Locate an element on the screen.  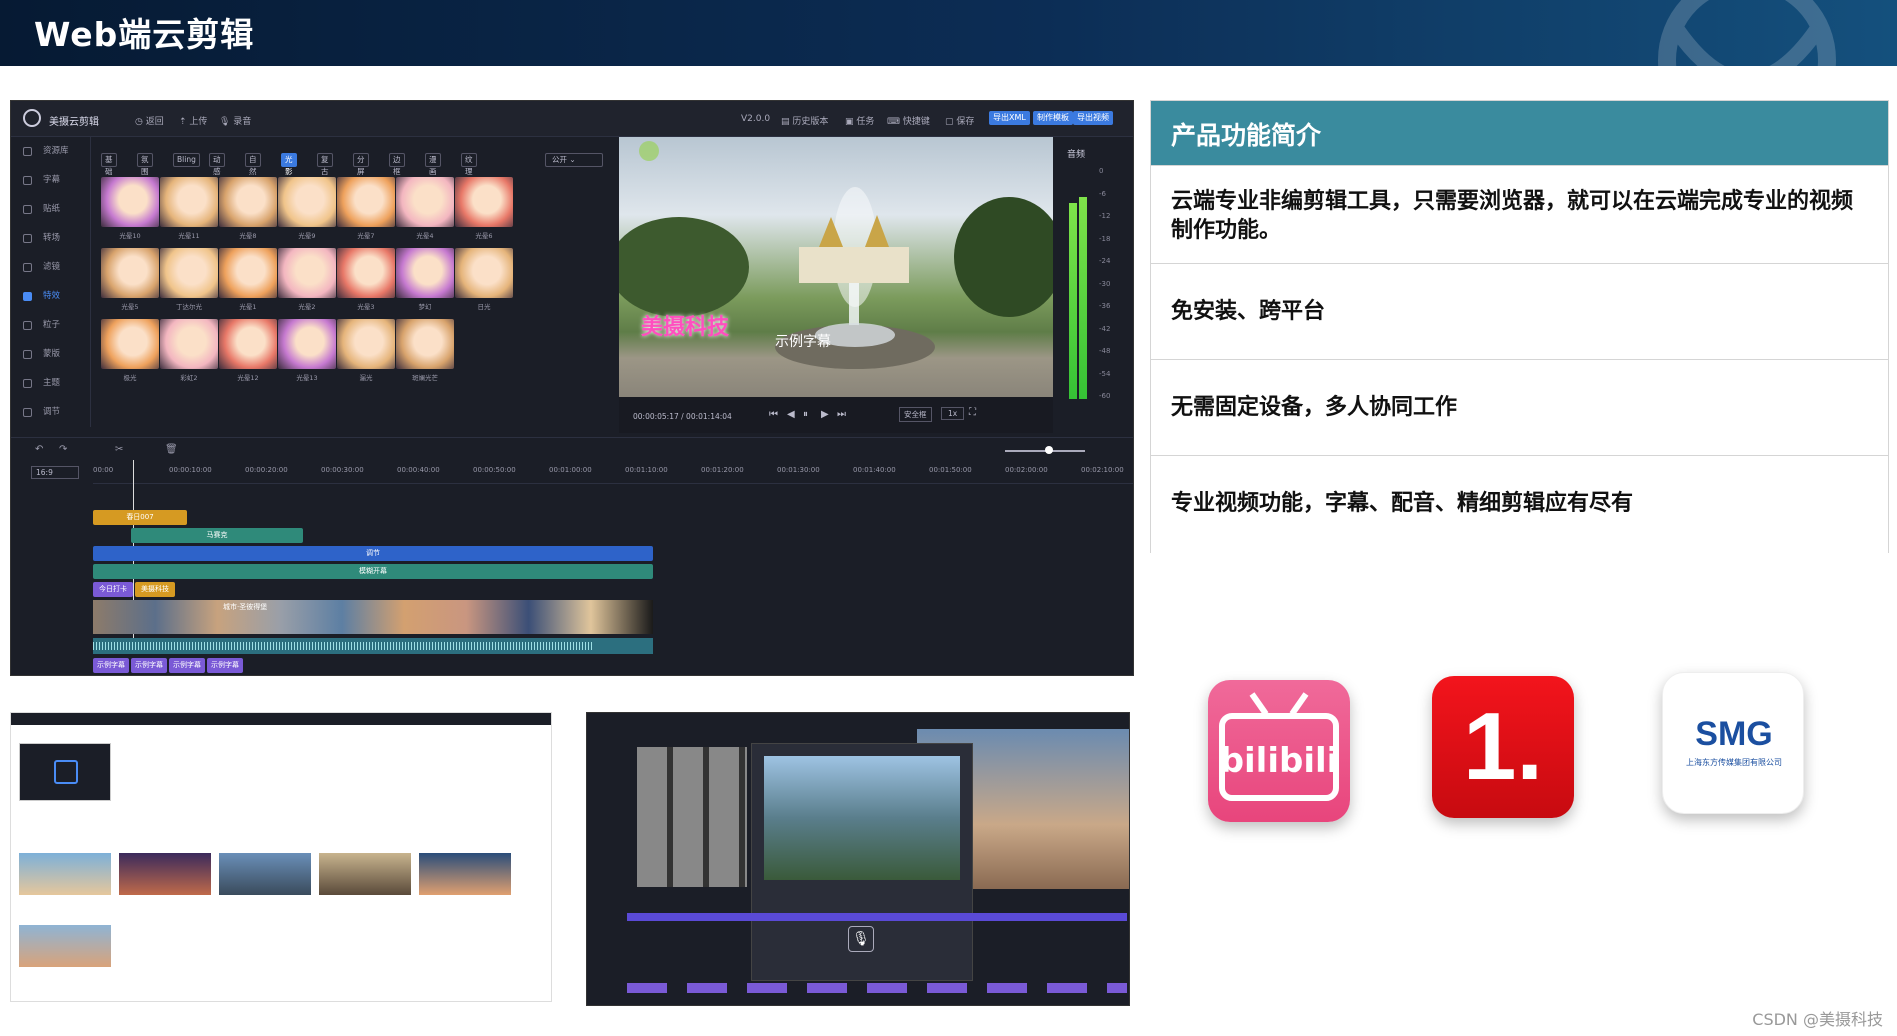
sidebar-item-library: 资源库 is located at coordinates (50, 151).